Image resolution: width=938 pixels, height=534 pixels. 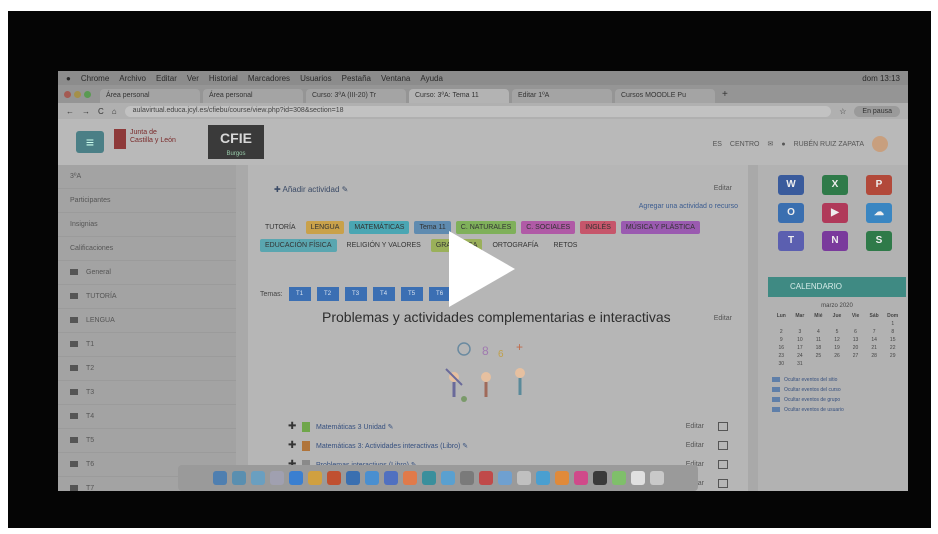 I want to click on subject-chip: EDUCACIÓN FÍSICA, so click(x=298, y=245).